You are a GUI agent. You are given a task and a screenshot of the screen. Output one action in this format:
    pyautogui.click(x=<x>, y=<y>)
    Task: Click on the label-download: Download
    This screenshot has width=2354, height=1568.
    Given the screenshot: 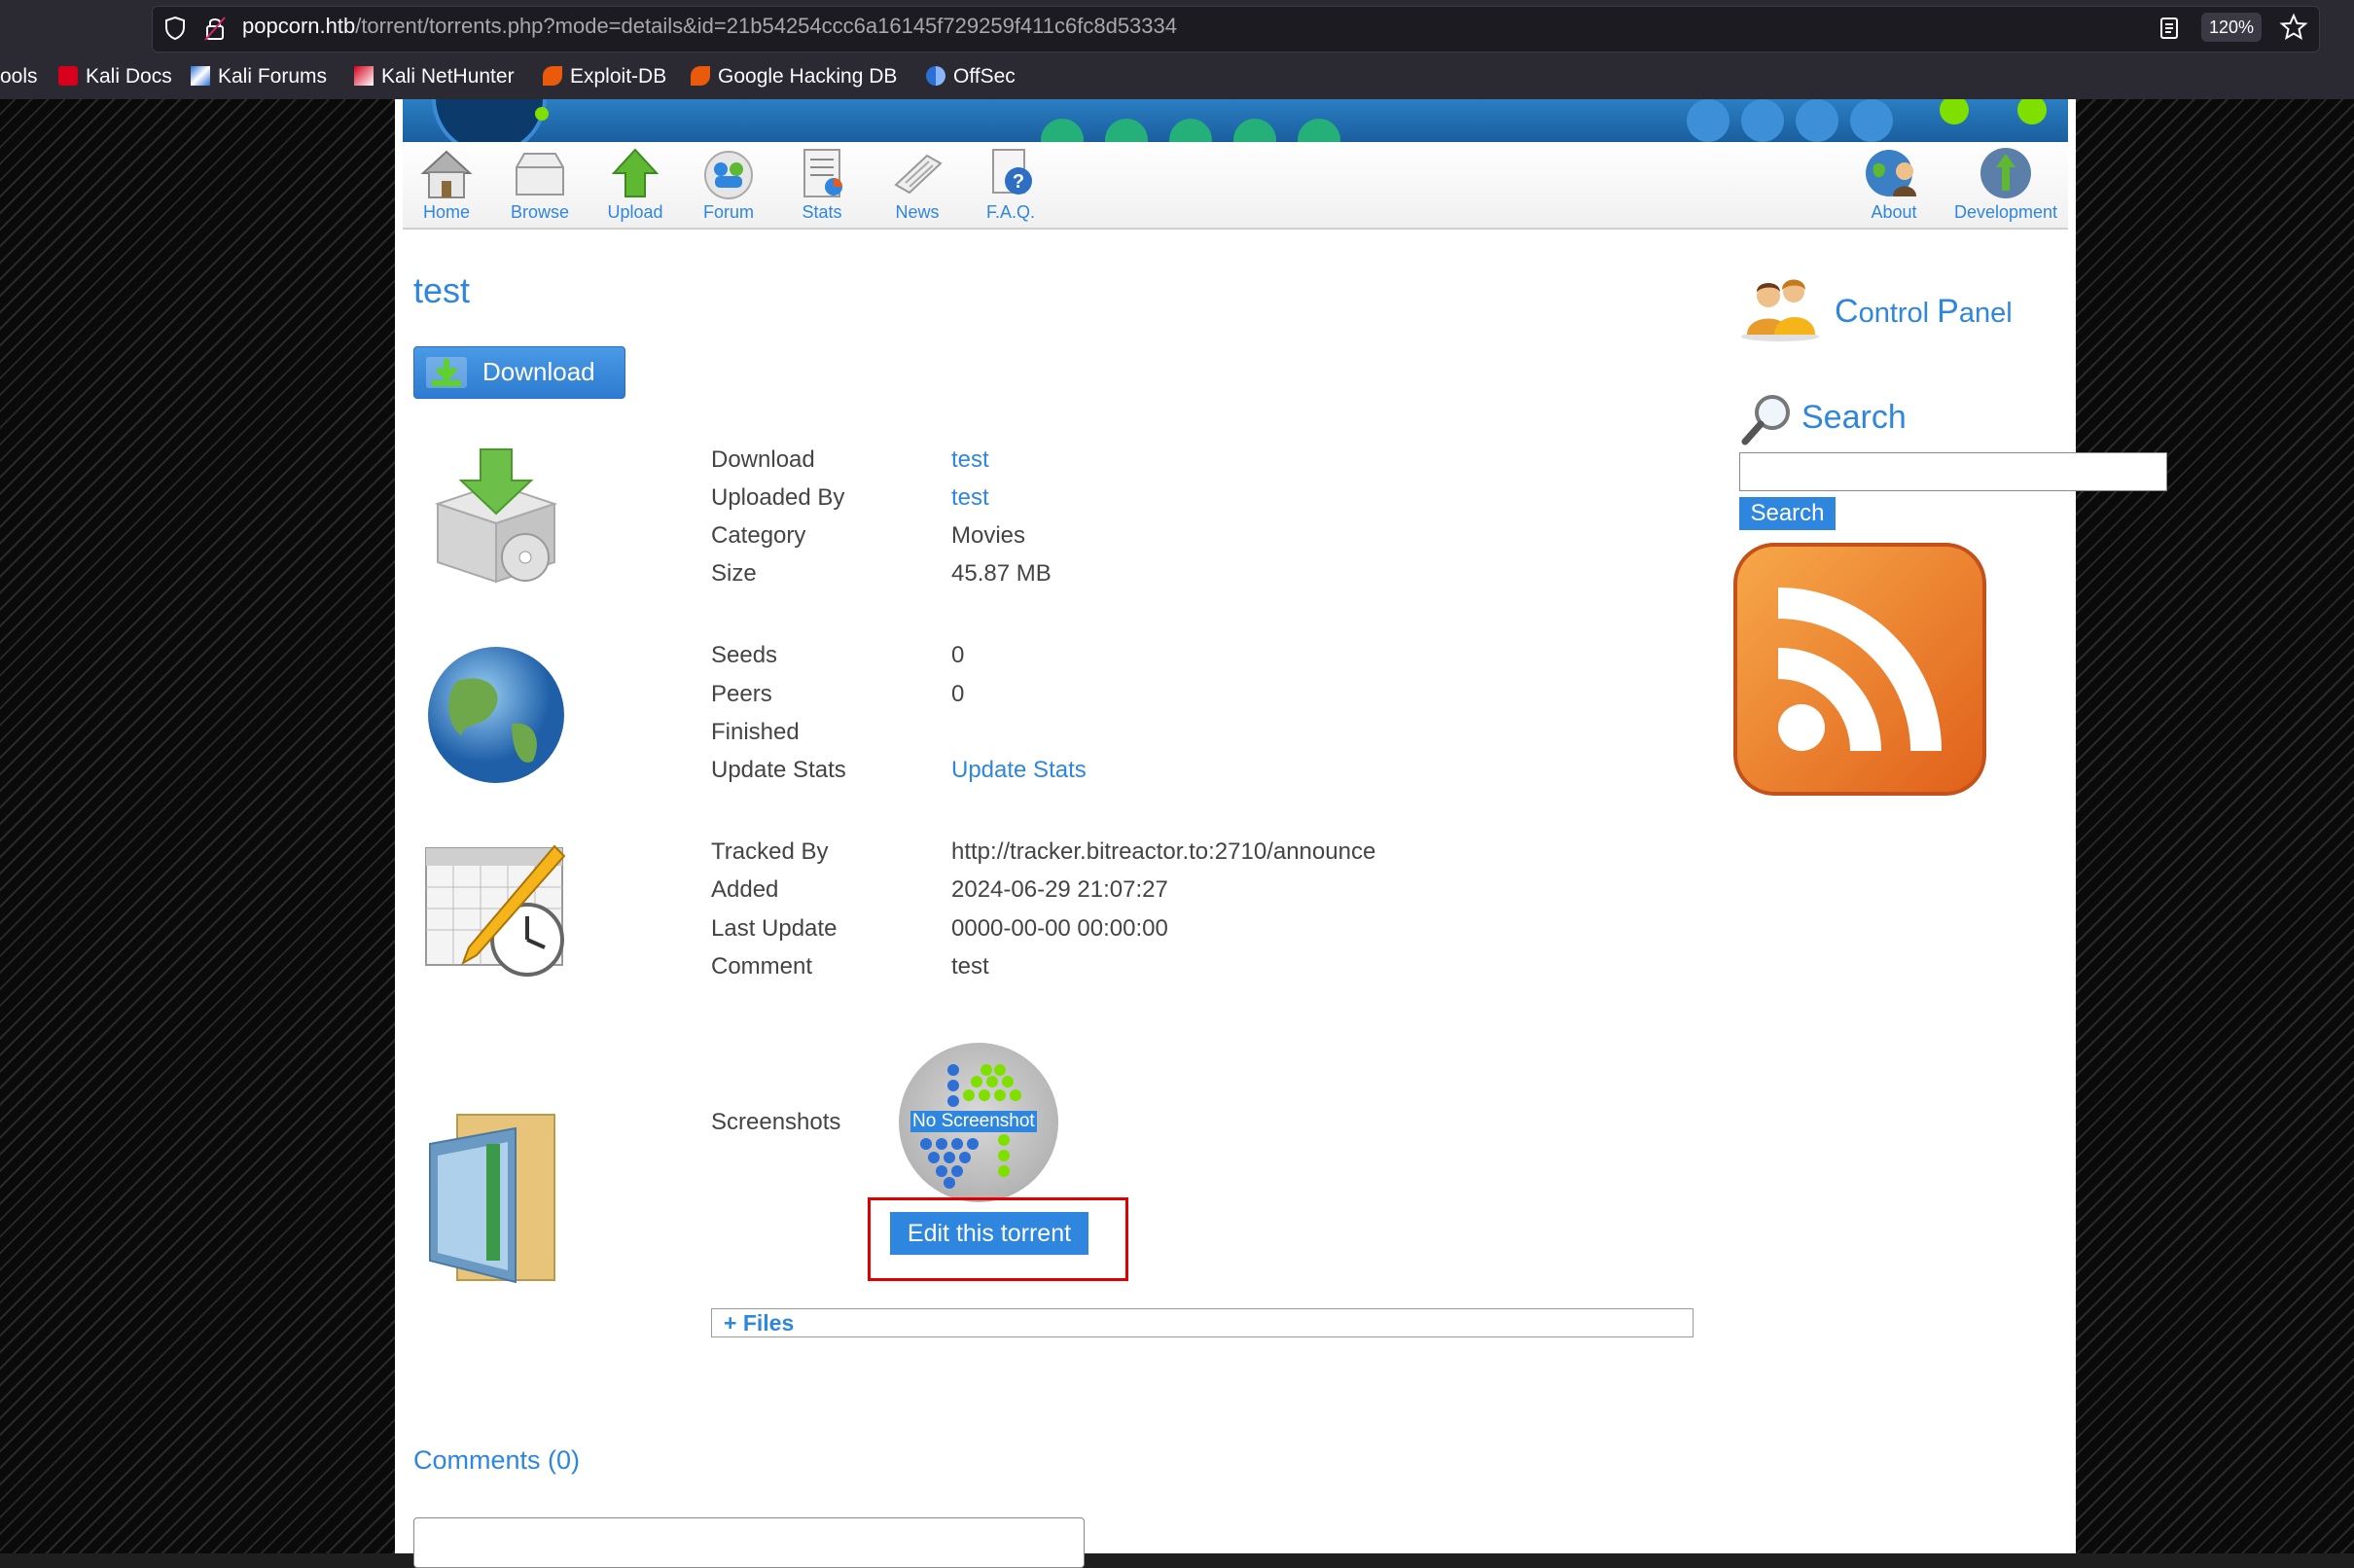 What is the action you would take?
    pyautogui.click(x=763, y=459)
    